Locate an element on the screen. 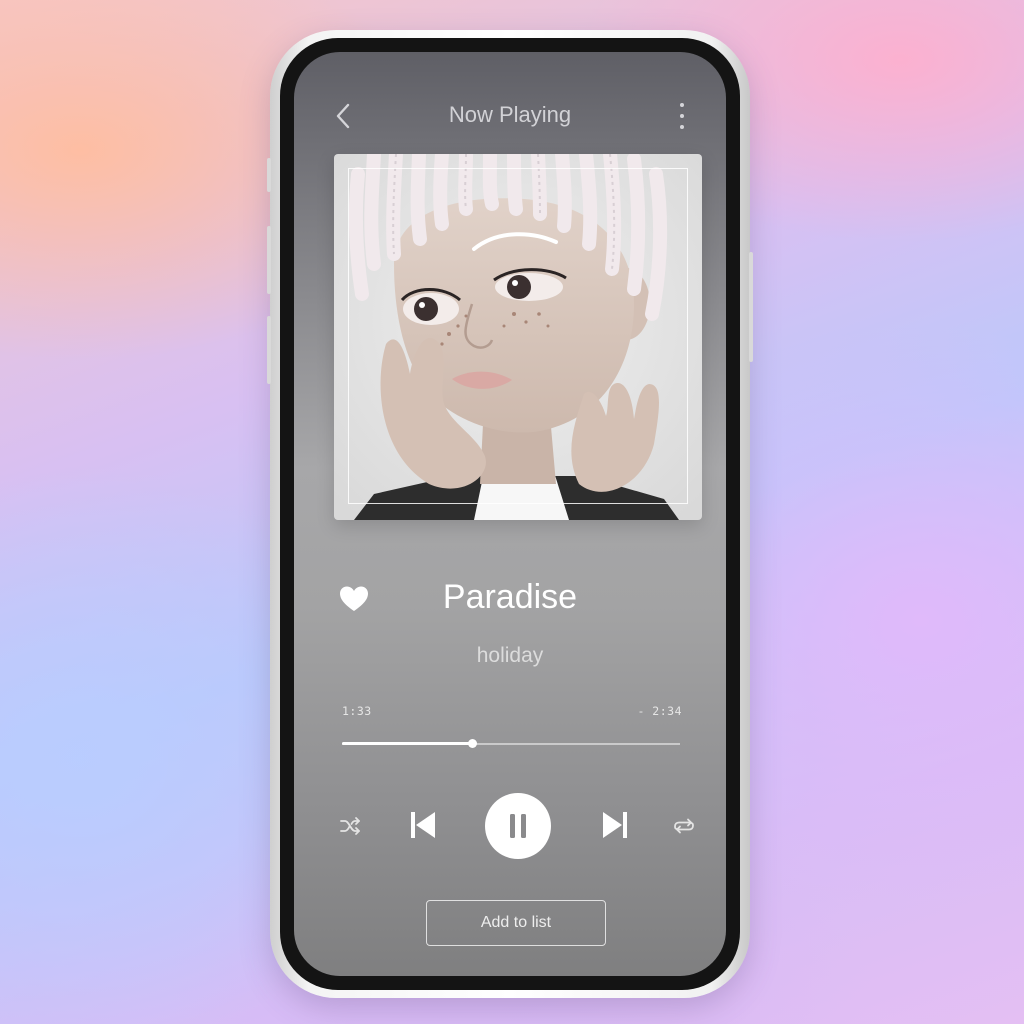 This screenshot has width=1024, height=1024. skip-next-icon is located at coordinates (615, 825).